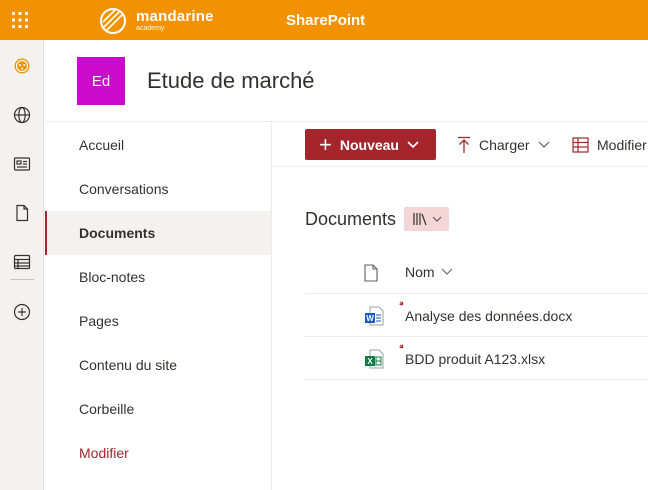 This screenshot has height=490, width=648. I want to click on command-bar: + Nouveau Charger Modifier, so click(460, 145).